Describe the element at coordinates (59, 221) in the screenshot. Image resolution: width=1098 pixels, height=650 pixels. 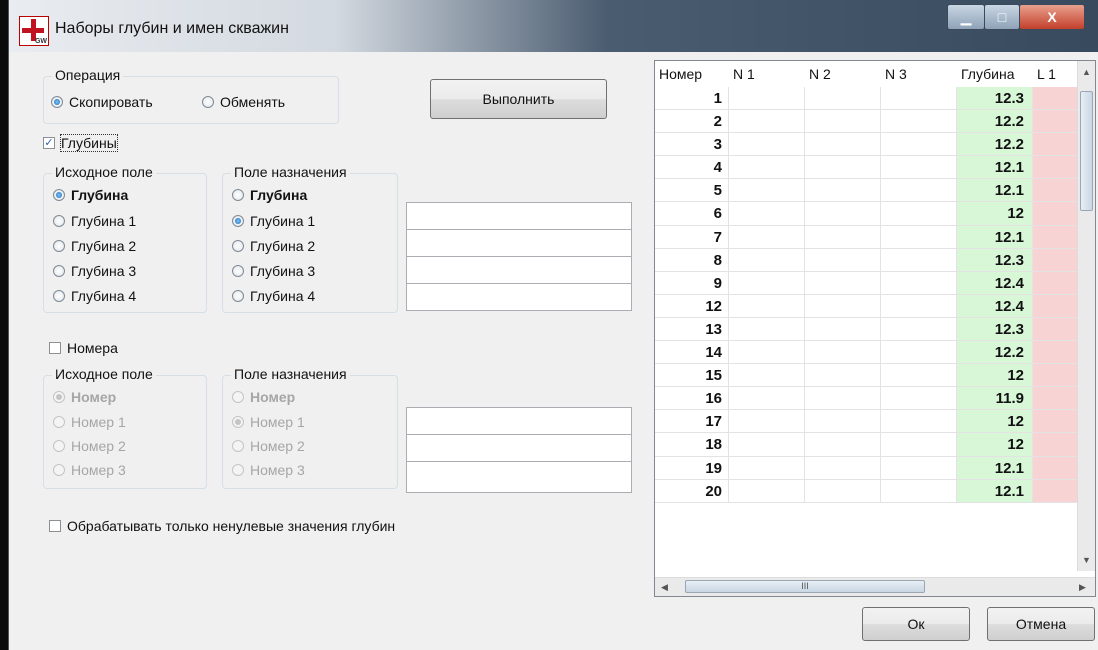
I see `depth-source-radio-1-indicator` at that location.